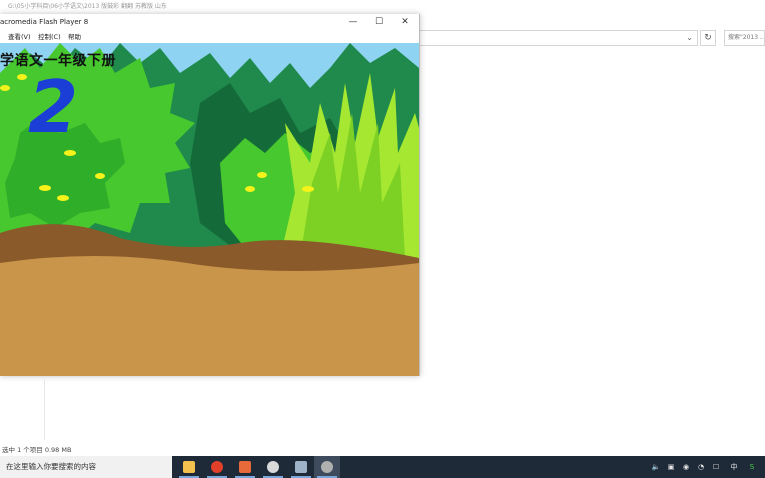  I want to click on chevron-down-icon: ⌄, so click(689, 37).